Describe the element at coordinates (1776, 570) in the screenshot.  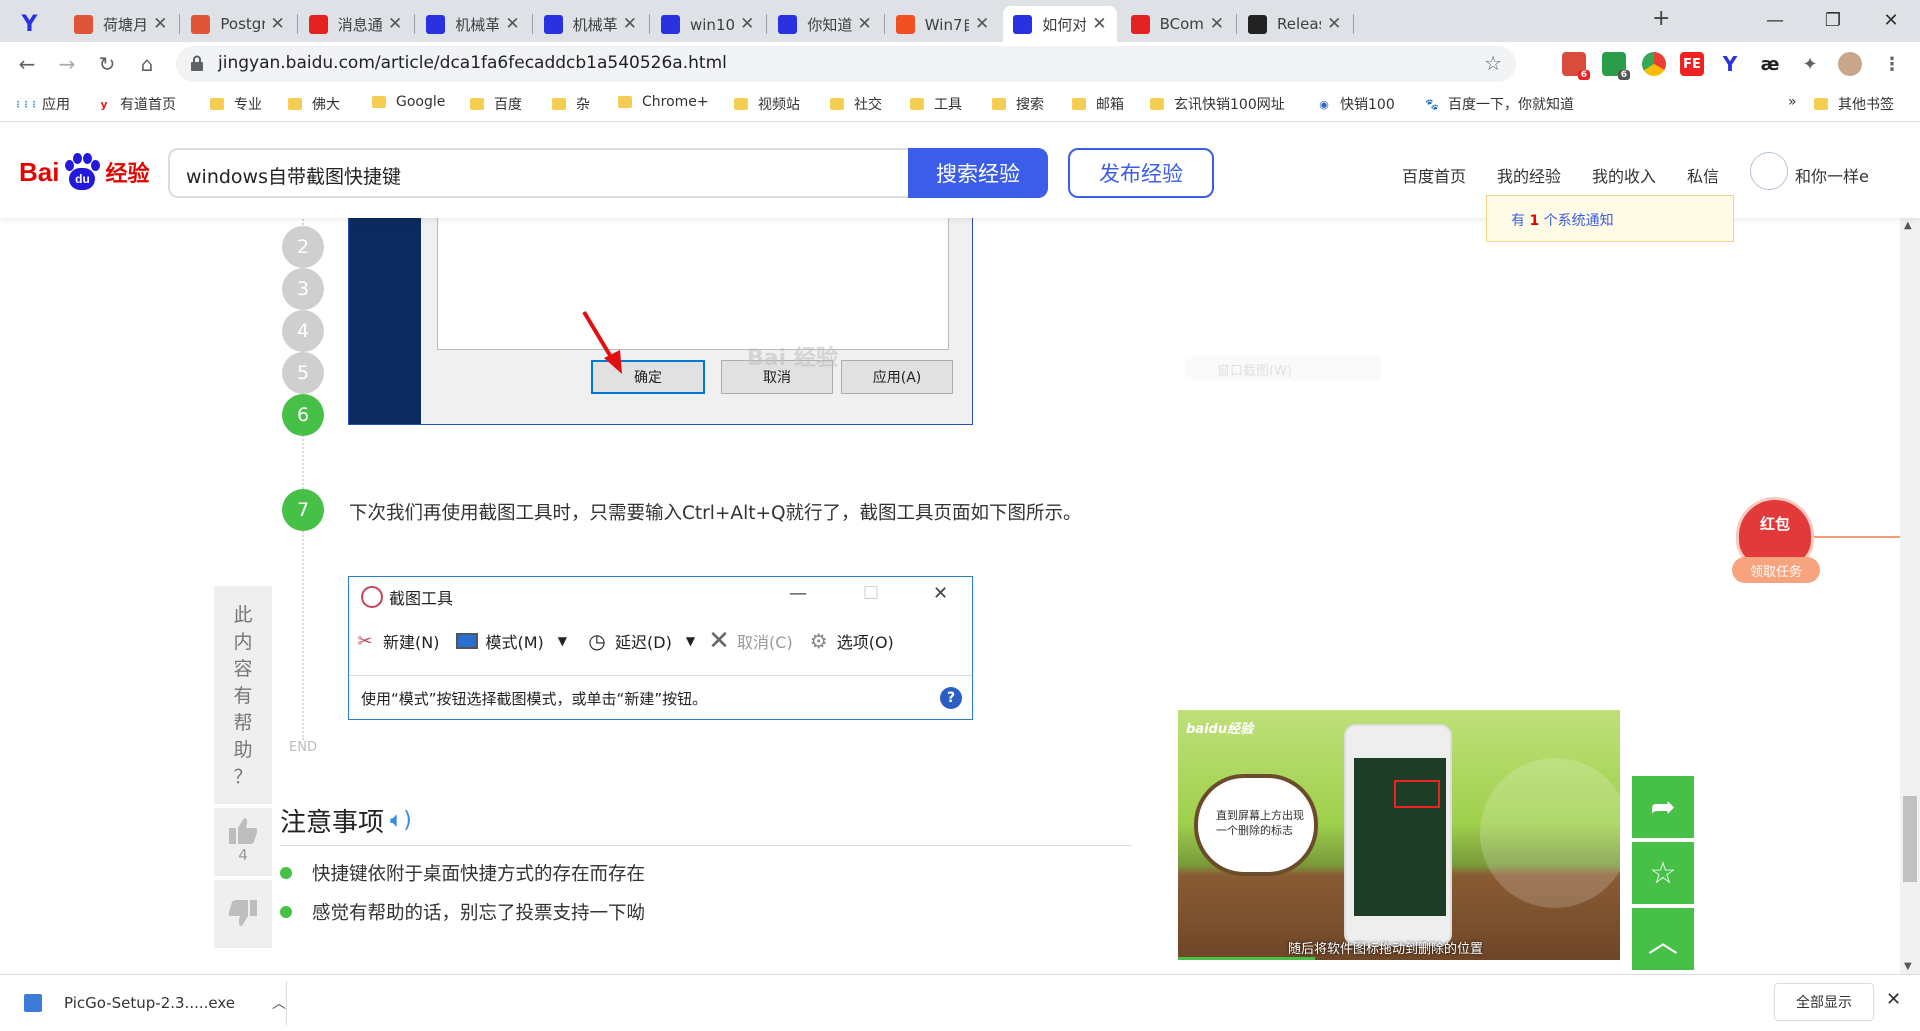
I see `claim-task-button: 领取任务` at that location.